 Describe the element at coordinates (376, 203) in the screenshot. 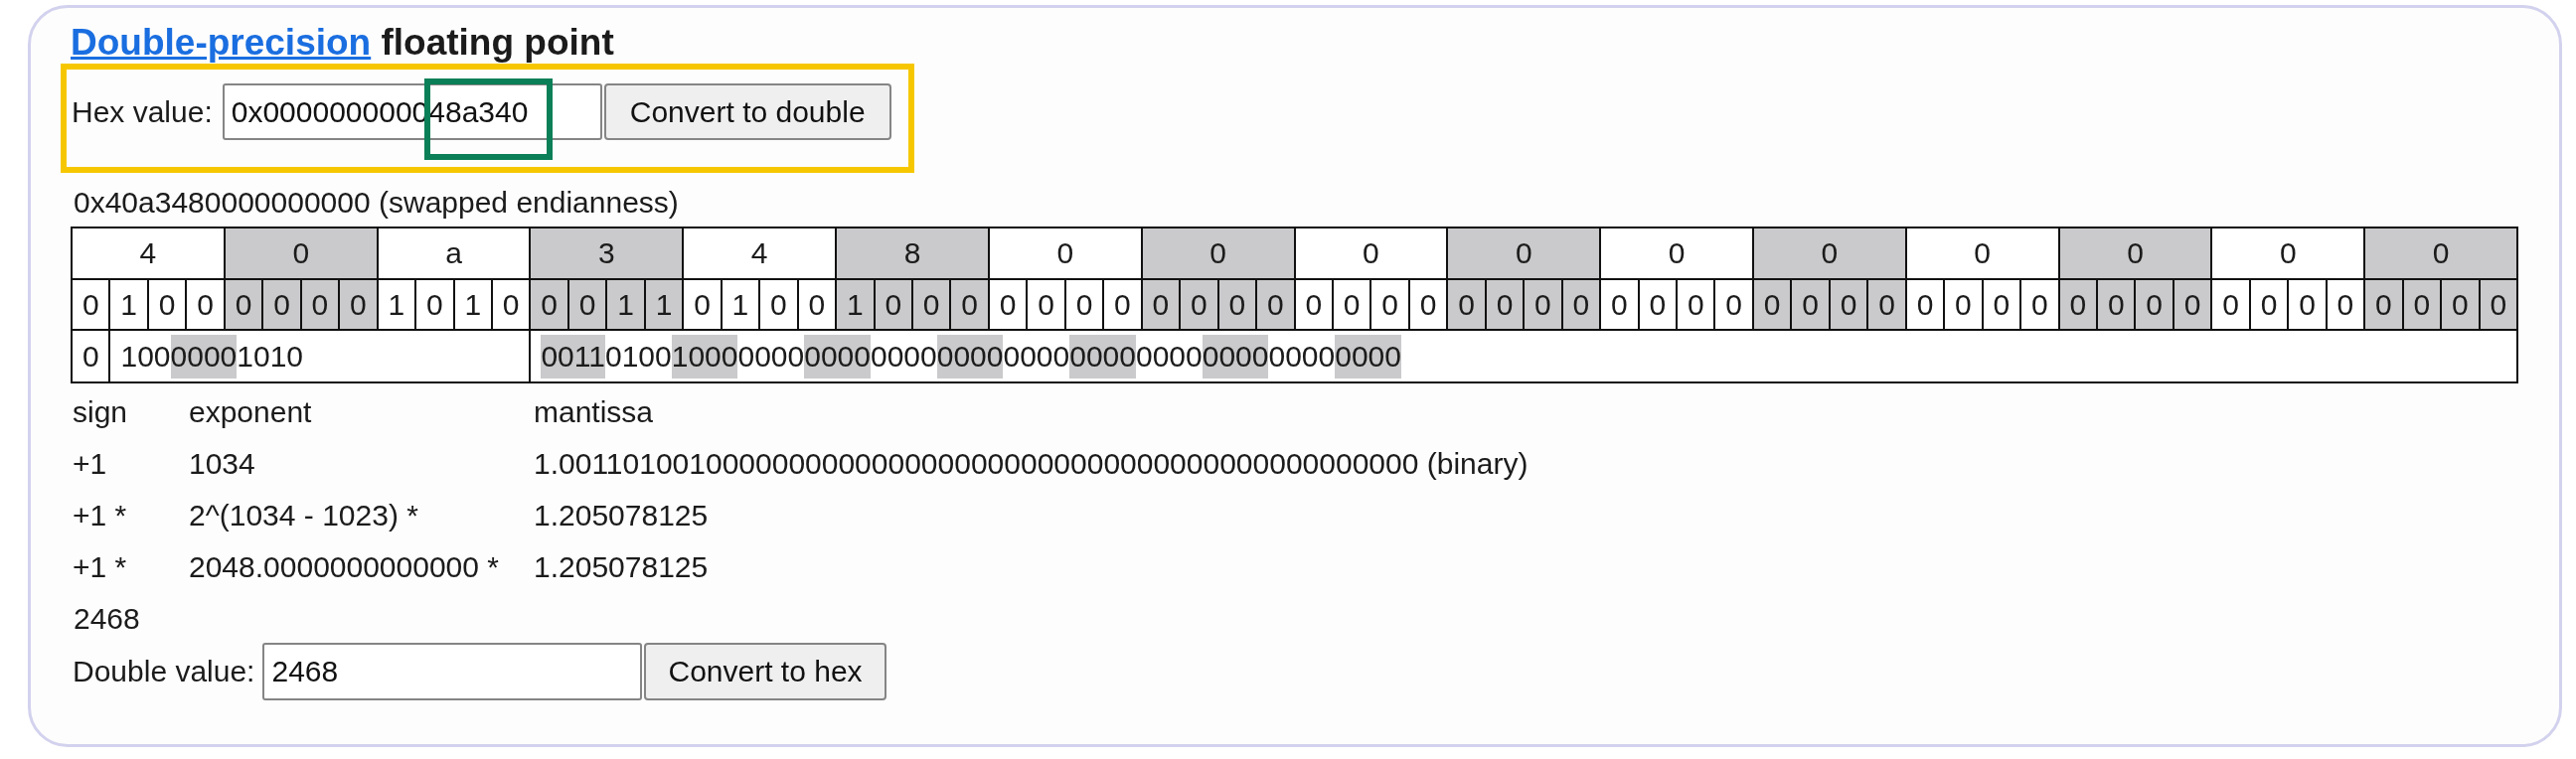

I see `swapped-hex-text: 0x40a3480000000000 (swapped endianness)` at that location.